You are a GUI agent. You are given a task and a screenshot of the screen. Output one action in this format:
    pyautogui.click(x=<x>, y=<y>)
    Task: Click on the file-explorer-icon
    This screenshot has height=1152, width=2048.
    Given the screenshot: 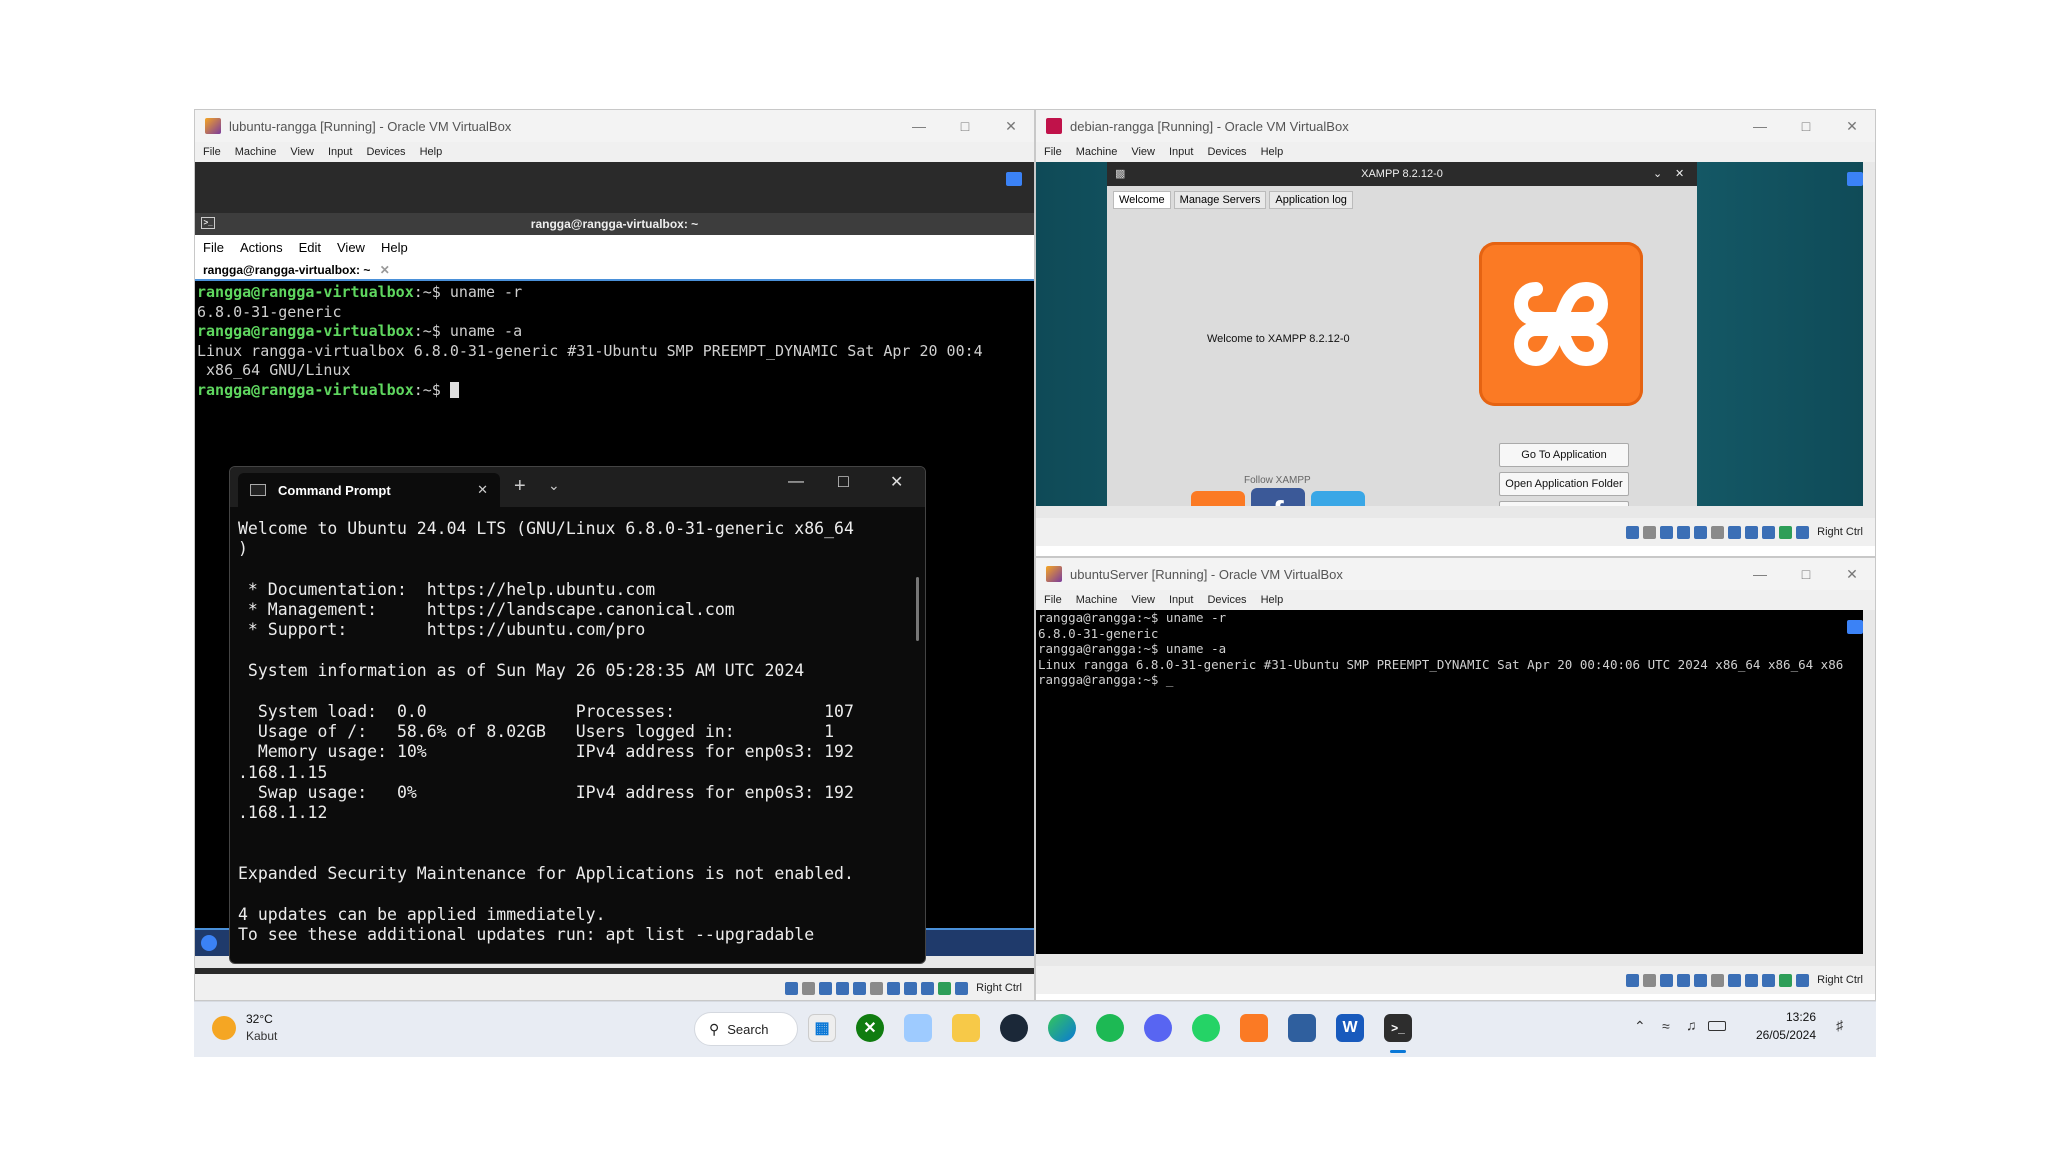 What is the action you would take?
    pyautogui.click(x=966, y=1028)
    